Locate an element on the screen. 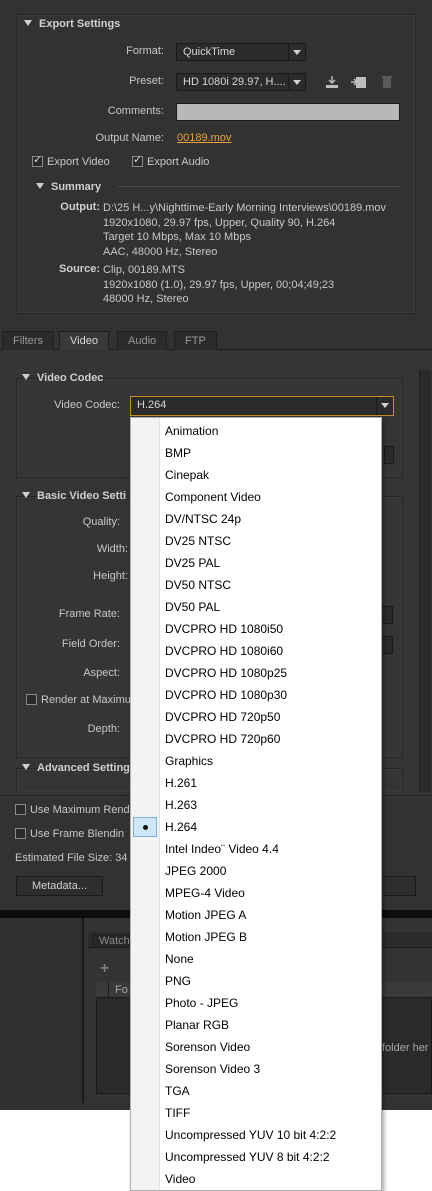 This screenshot has width=432, height=1191. codec-option-label: Graphics is located at coordinates (189, 761).